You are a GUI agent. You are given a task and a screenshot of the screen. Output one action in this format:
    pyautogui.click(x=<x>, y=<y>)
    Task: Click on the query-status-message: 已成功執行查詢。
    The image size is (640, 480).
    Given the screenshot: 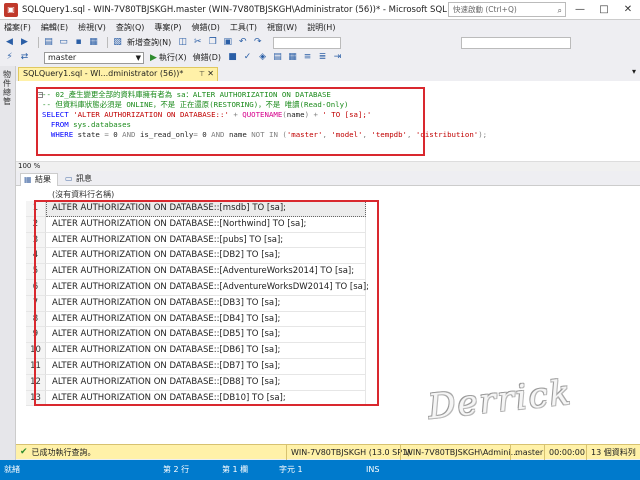 What is the action you would take?
    pyautogui.click(x=63, y=452)
    